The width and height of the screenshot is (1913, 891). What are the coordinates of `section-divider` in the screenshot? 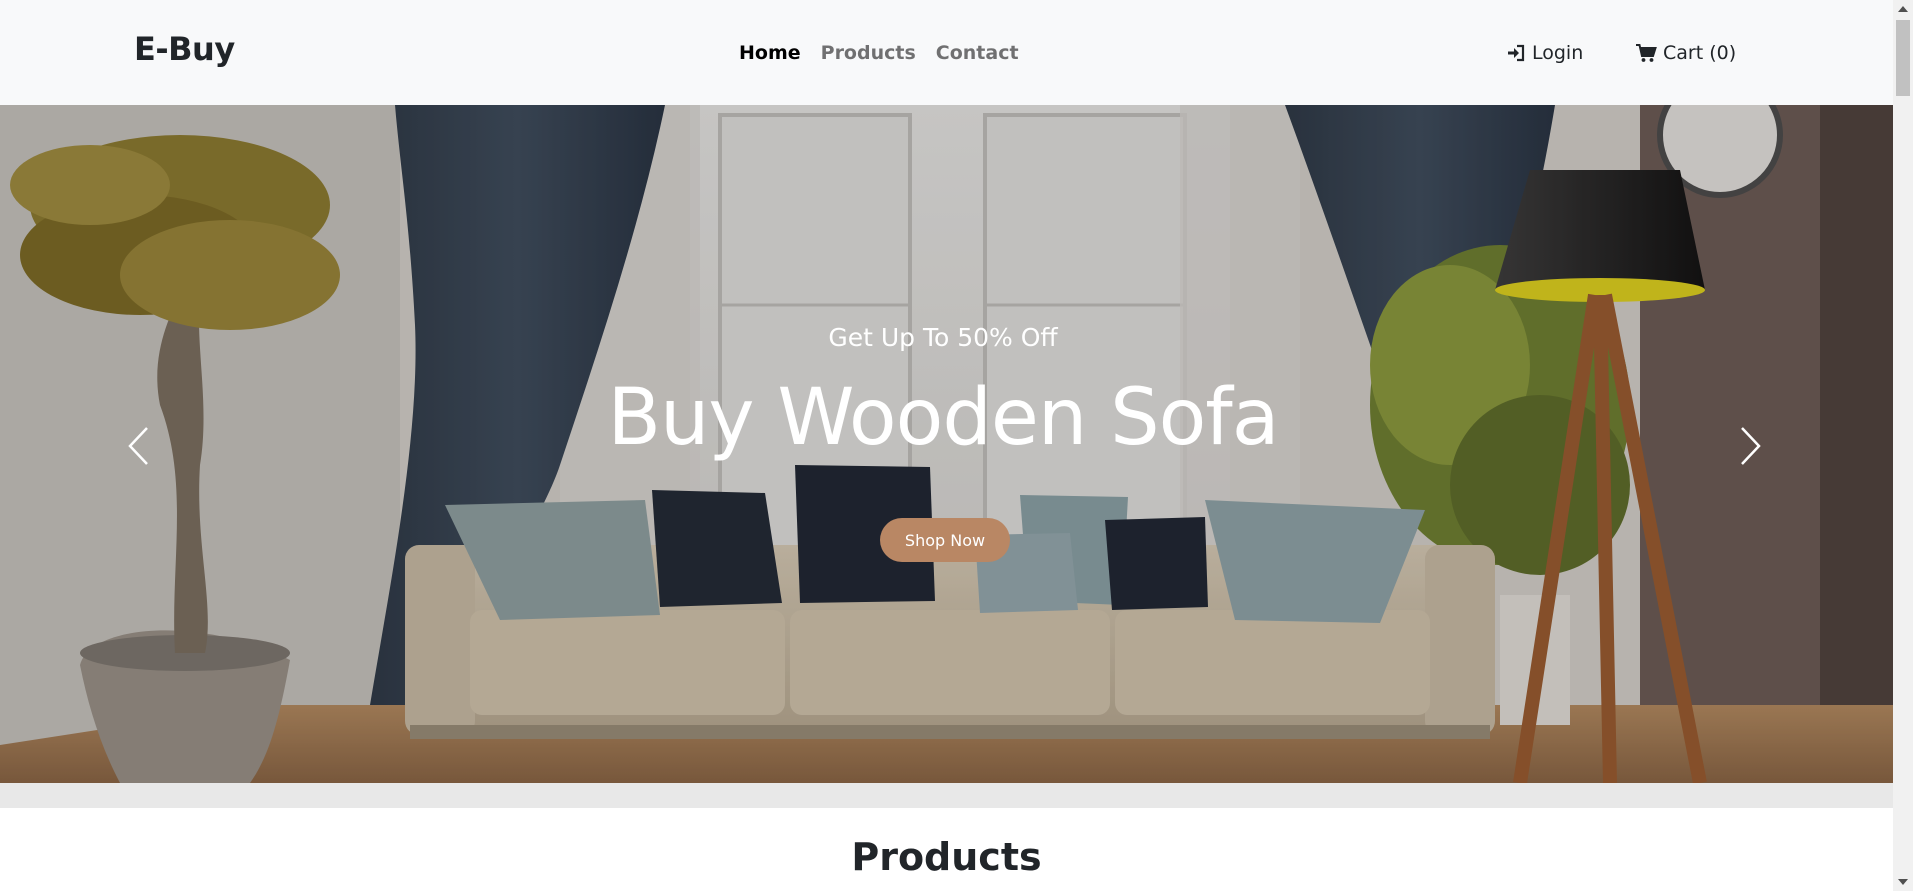 It's located at (946, 795).